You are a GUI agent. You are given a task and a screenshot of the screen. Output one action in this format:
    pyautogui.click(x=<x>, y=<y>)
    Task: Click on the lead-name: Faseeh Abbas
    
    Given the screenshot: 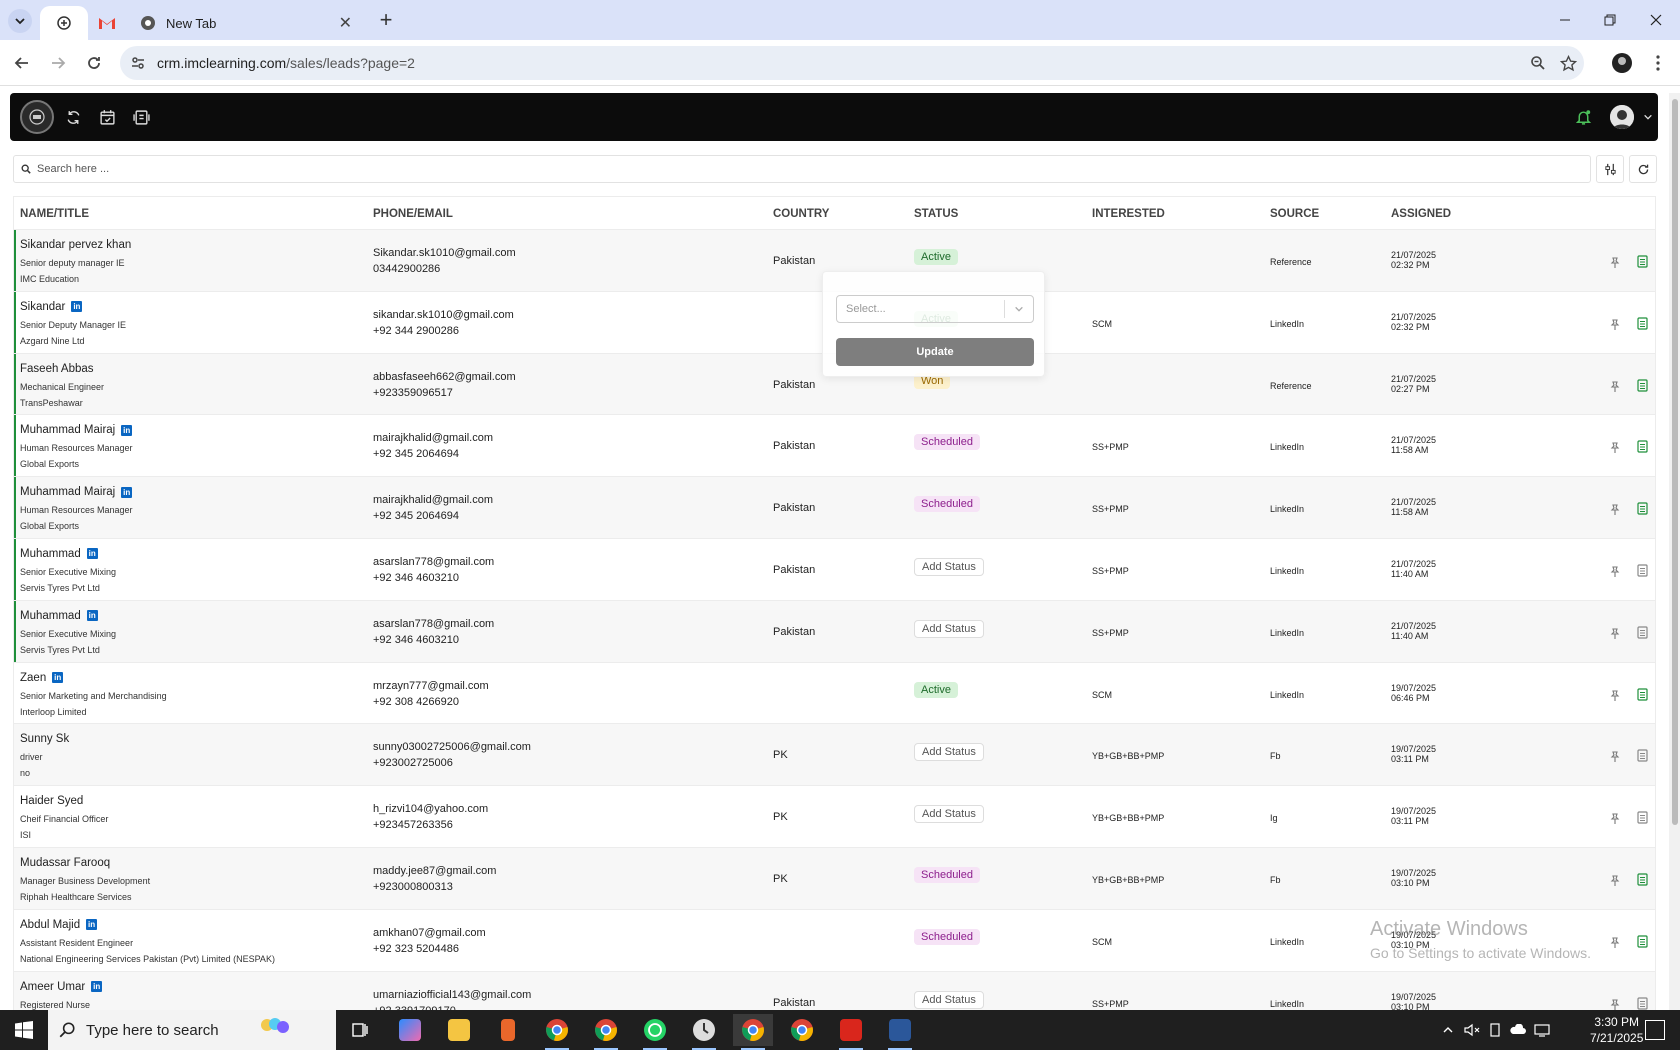 What is the action you would take?
    pyautogui.click(x=57, y=369)
    